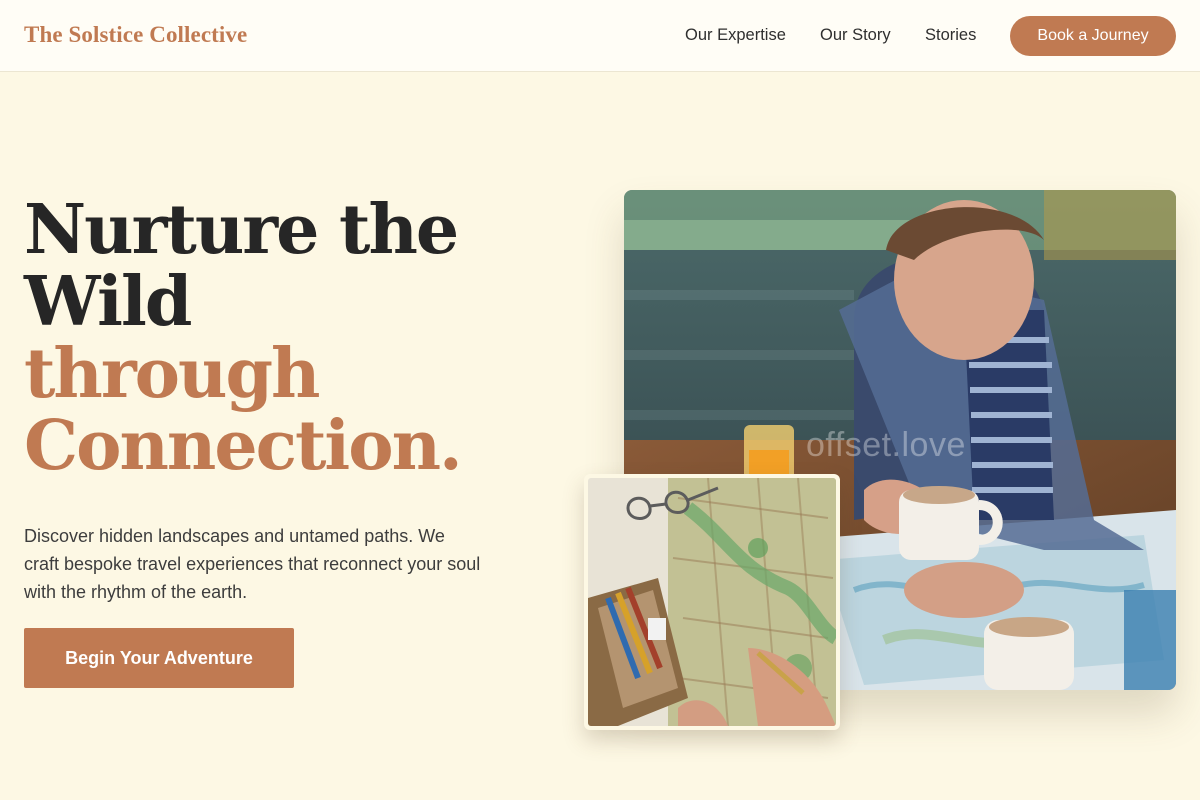 Image resolution: width=1200 pixels, height=800 pixels. I want to click on headline-accent-line-2: Connection., so click(243, 446).